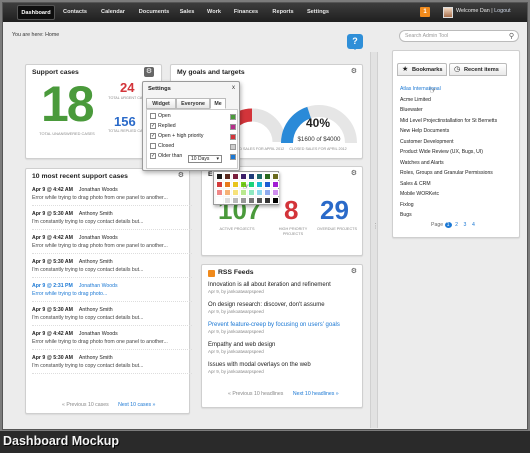 The image size is (530, 453). I want to click on next-headlines-link: Next 10 headlines », so click(316, 394).